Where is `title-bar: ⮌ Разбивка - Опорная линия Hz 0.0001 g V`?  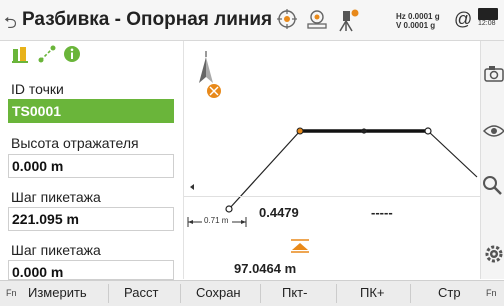
title-bar: ⮌ Разбивка - Опорная линия Hz 0.0001 g V is located at coordinates (252, 20).